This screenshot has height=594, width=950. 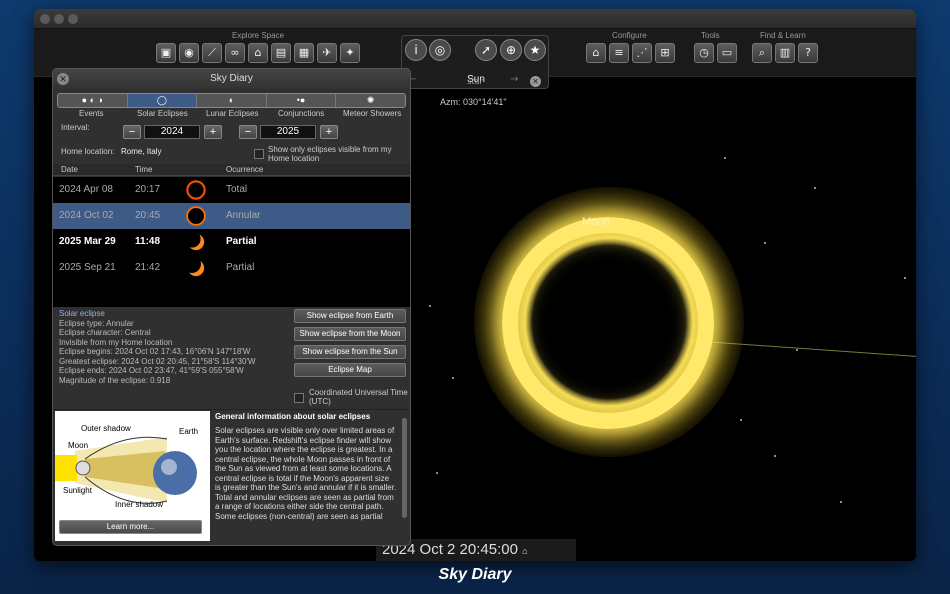 I want to click on category-tabs: ● ◐ ◑ ◯ ◐ •● ✺, so click(x=231, y=100).